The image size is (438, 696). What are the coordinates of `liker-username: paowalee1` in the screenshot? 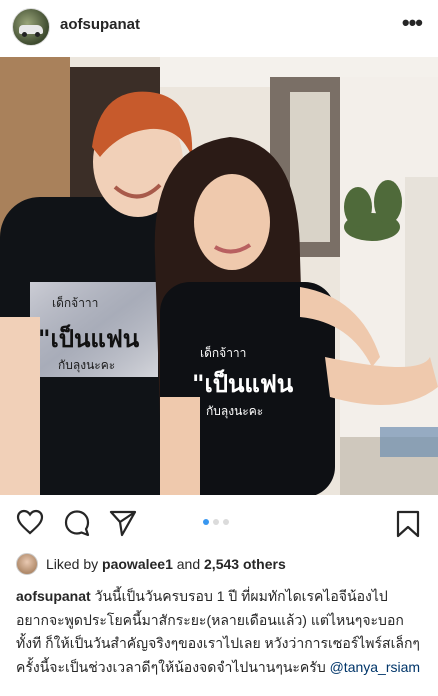 It's located at (137, 564).